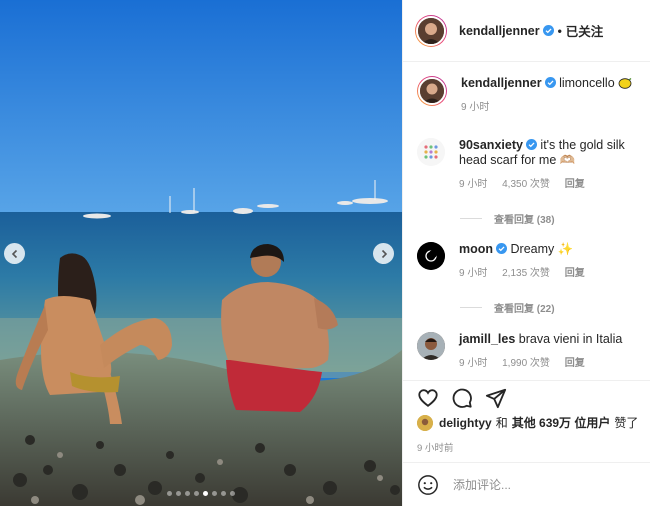 This screenshot has width=650, height=506. I want to click on view-replies-button: 查看回复 (38), so click(507, 218).